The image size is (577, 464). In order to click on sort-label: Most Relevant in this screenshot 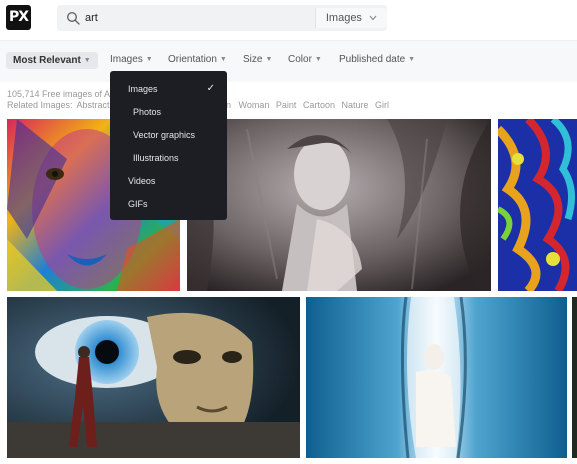, I will do `click(47, 60)`.